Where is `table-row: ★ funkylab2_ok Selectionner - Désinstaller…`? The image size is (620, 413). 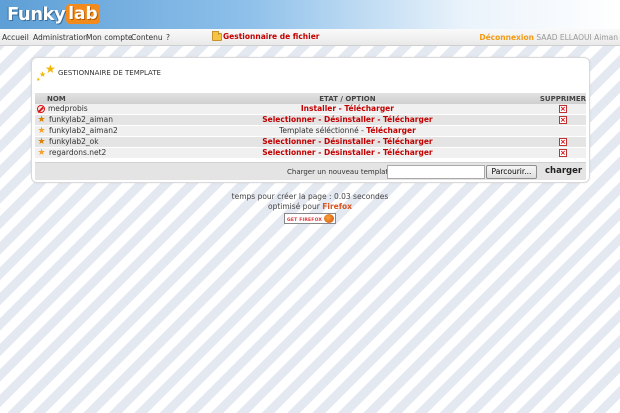 table-row: ★ funkylab2_ok Selectionner - Désinstaller… is located at coordinates (310, 142).